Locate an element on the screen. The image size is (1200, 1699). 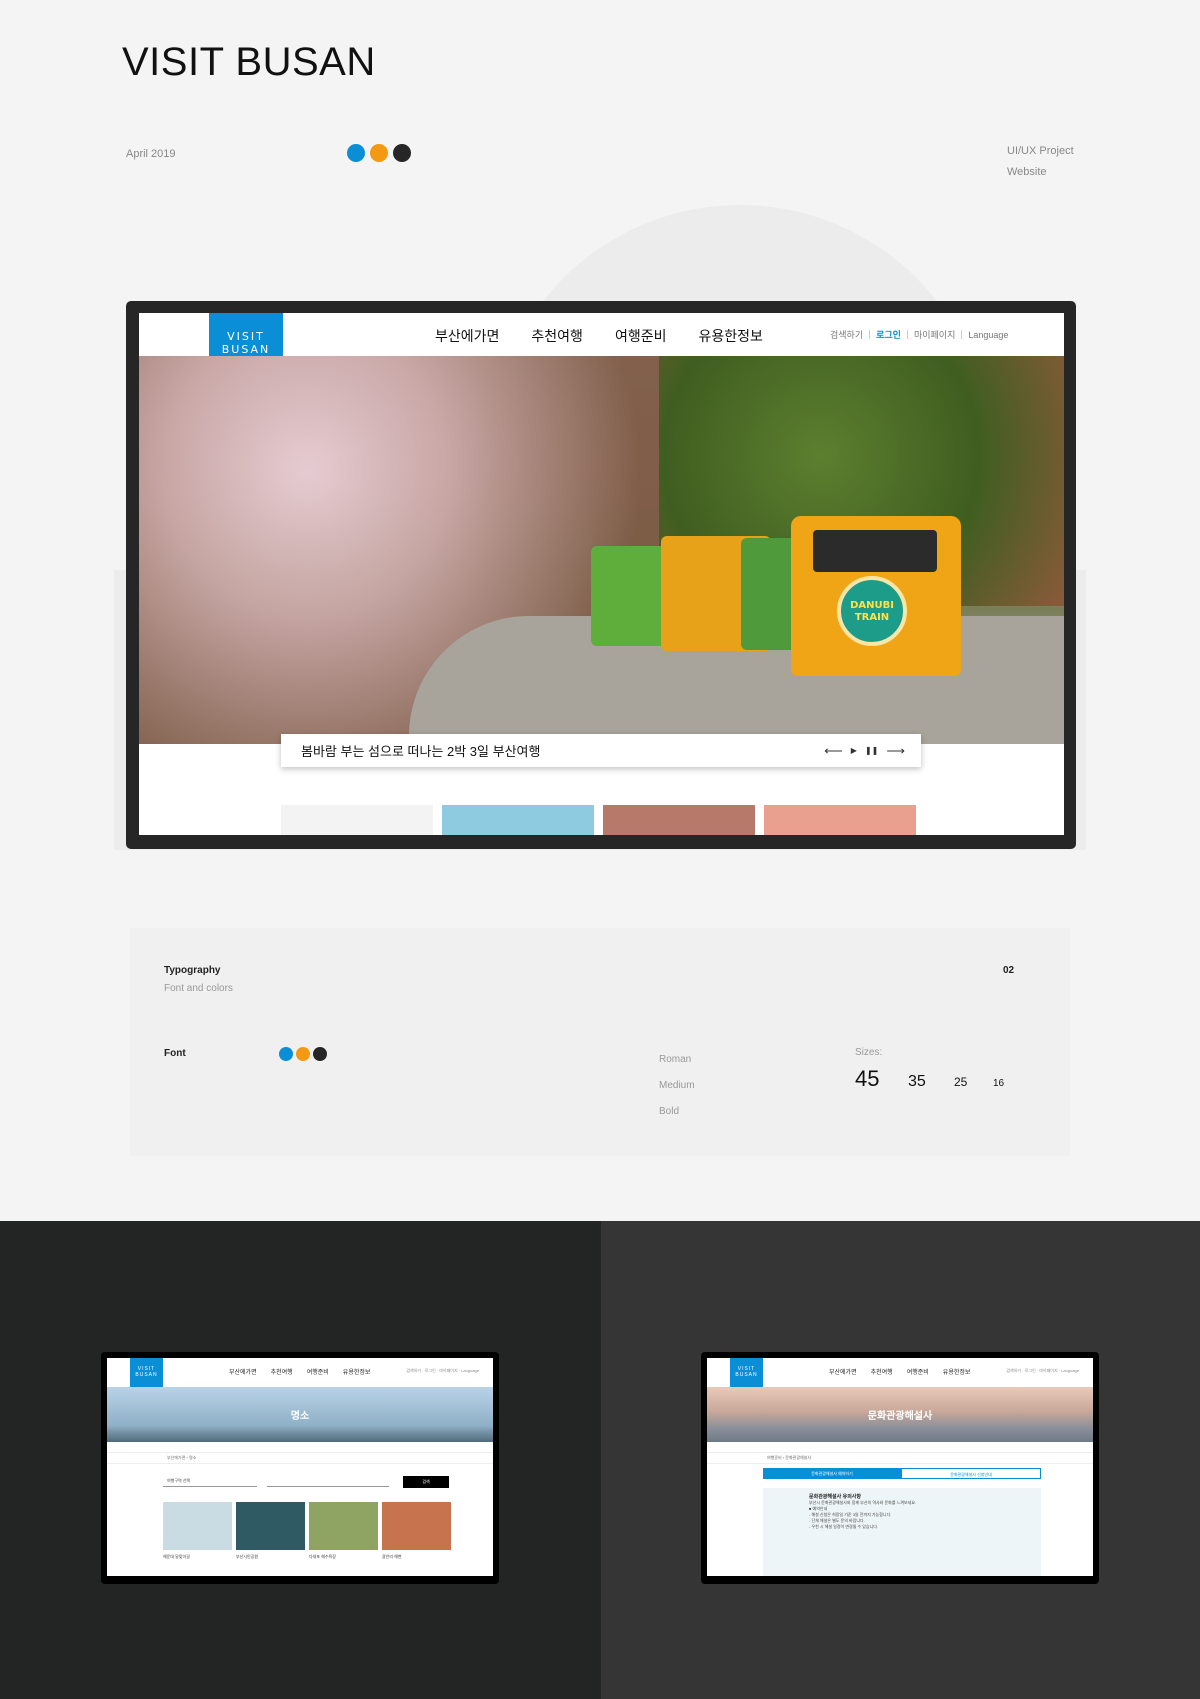
font-color-swatches is located at coordinates (303, 1054).